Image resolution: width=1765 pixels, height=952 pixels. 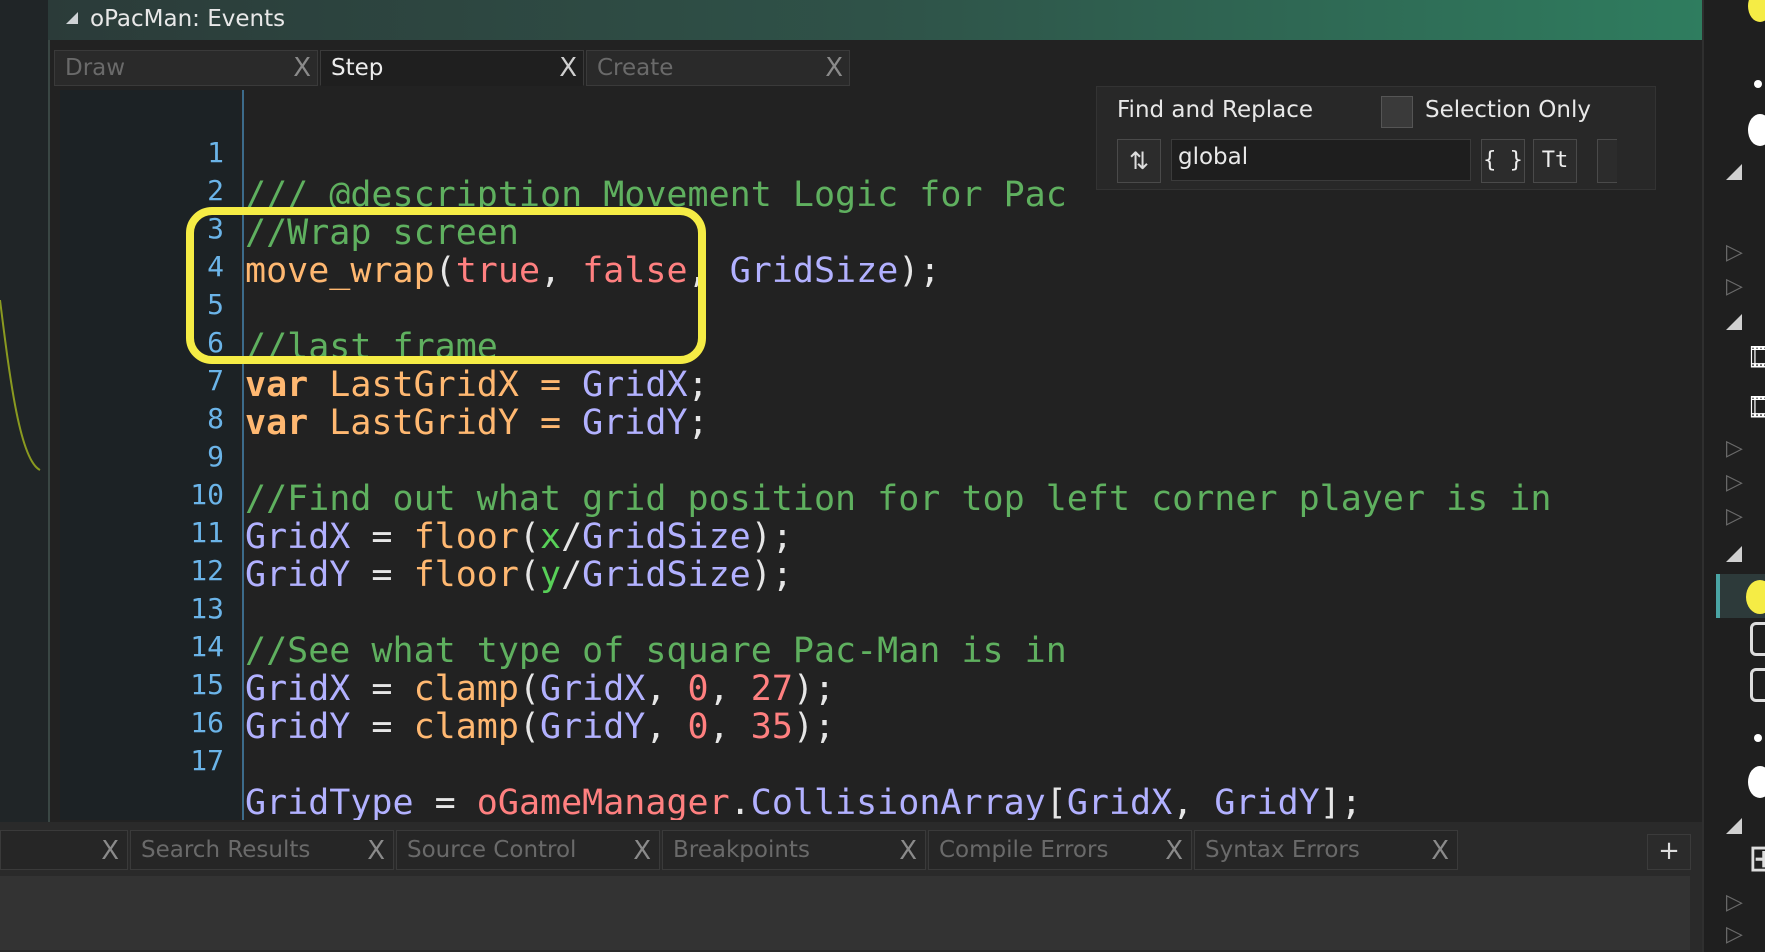 I want to click on selection-only-checkbox, so click(x=1397, y=112).